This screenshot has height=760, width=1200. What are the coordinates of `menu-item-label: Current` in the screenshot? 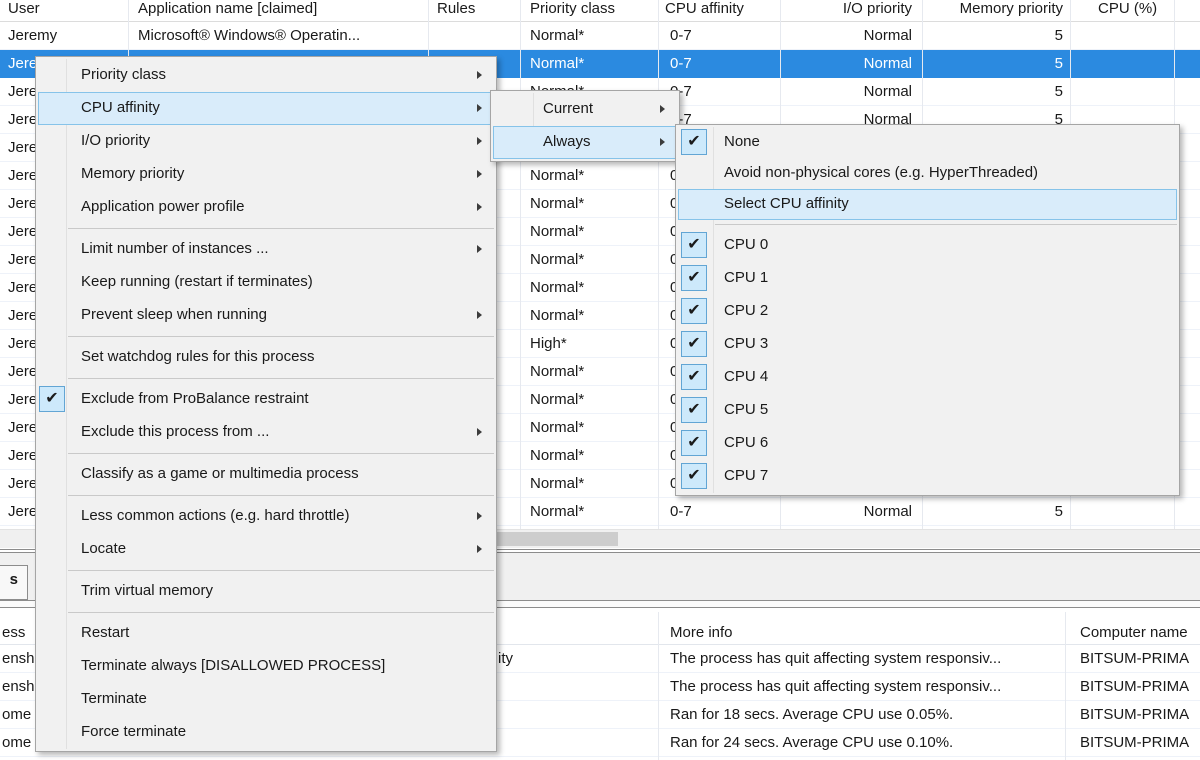 It's located at (568, 108).